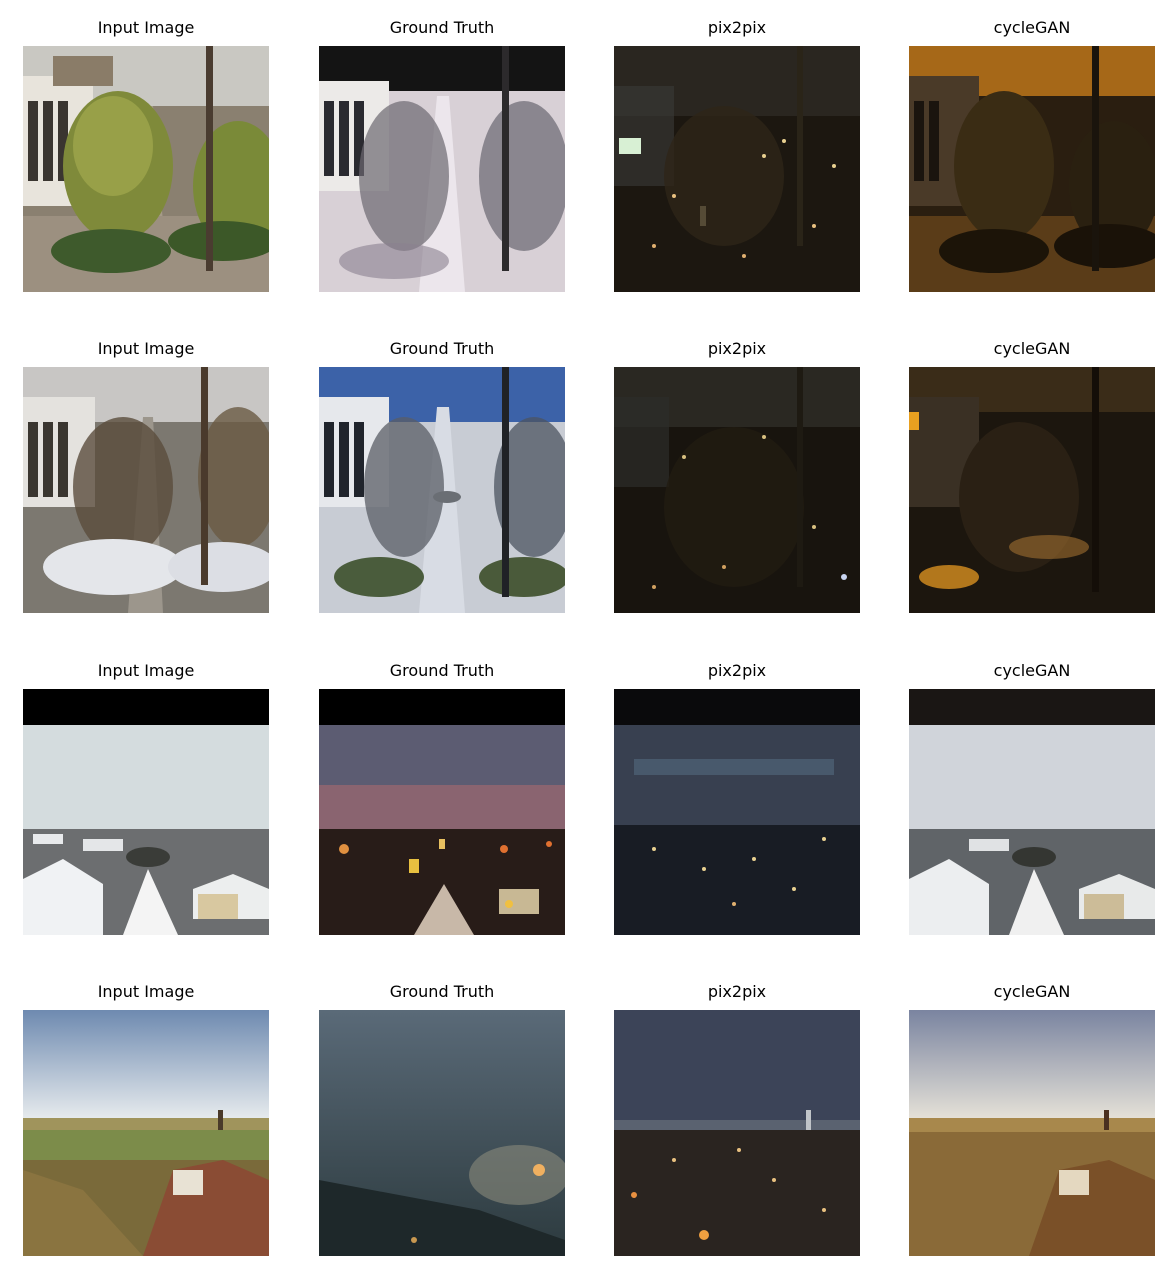  I want to click on photo-town-dusk, so click(442, 812).